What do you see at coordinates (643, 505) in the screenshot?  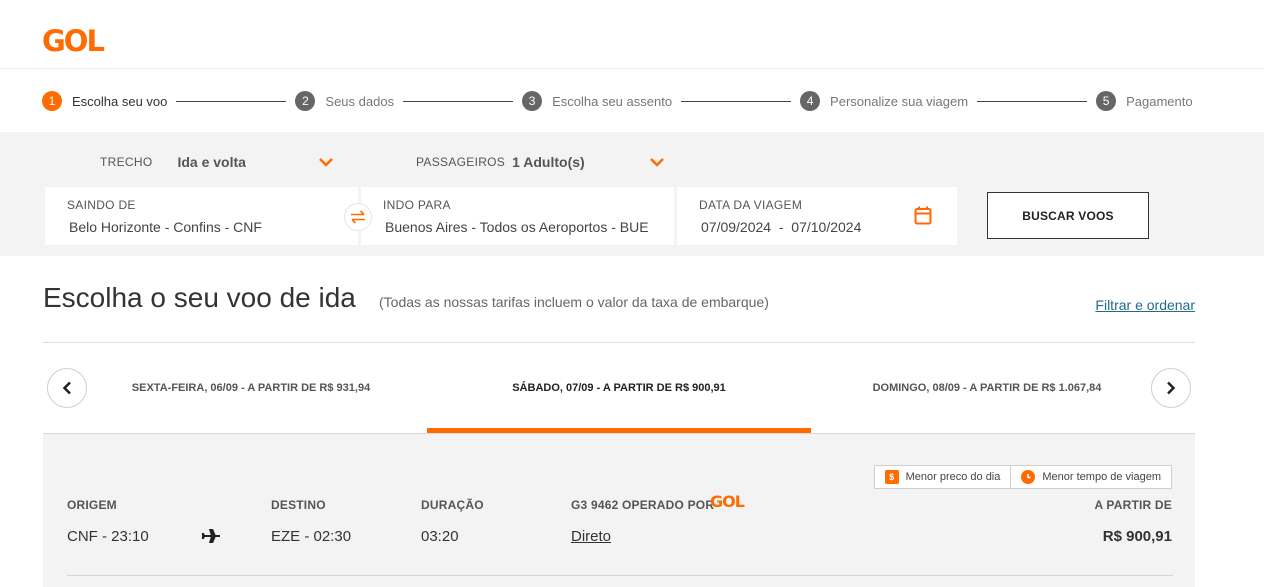 I see `operator-col-label: G3 9462 OPERADO POR` at bounding box center [643, 505].